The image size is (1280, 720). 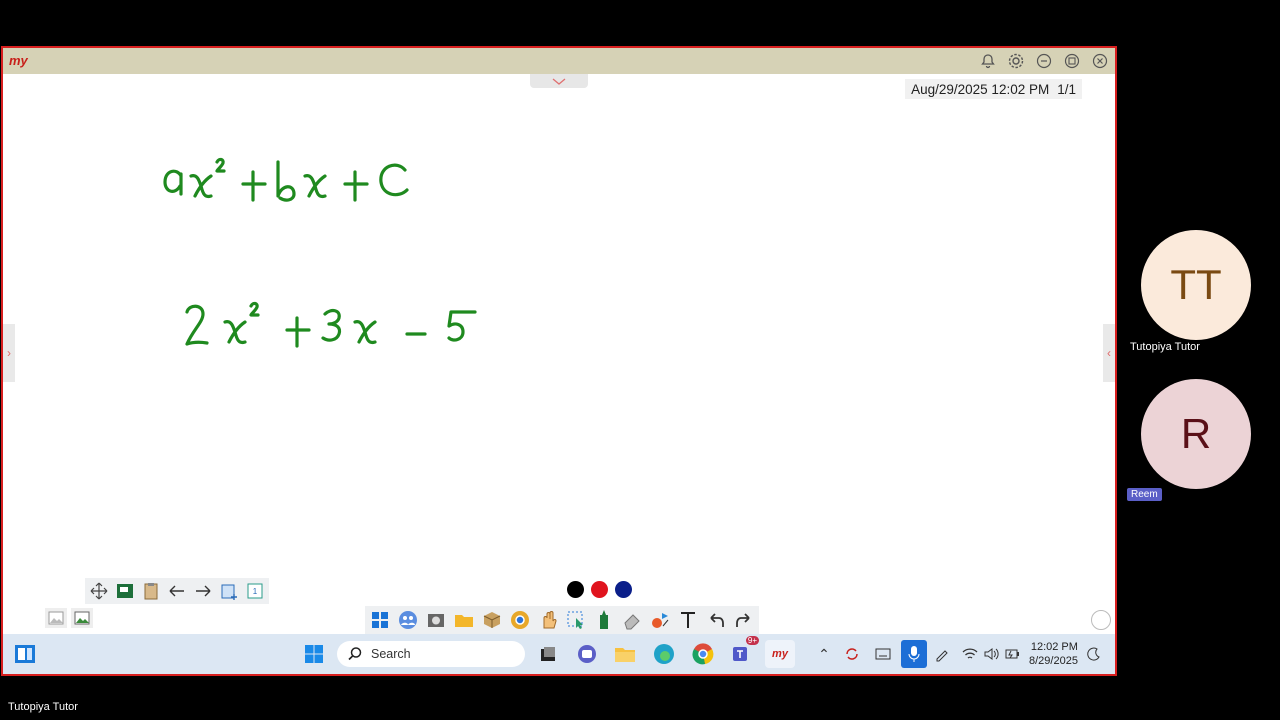 What do you see at coordinates (660, 620) in the screenshot?
I see `shapes-icon` at bounding box center [660, 620].